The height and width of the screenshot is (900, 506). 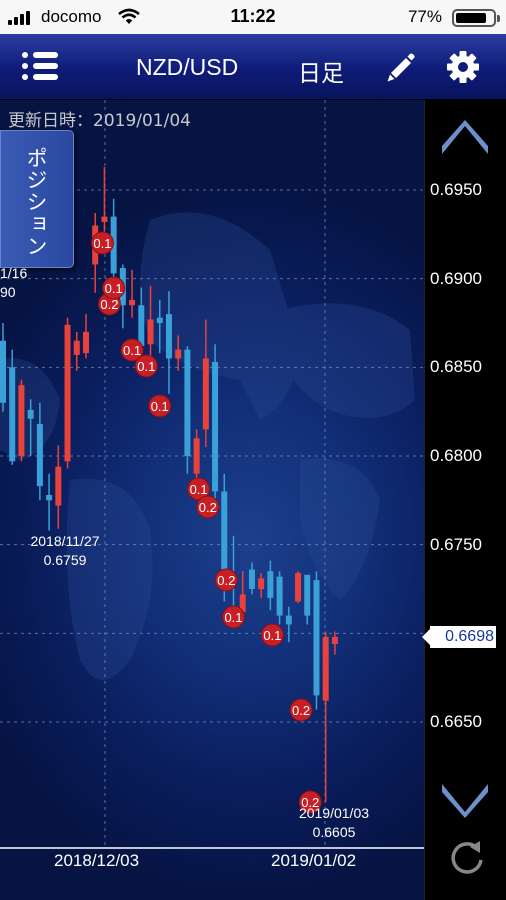 What do you see at coordinates (8, 292) in the screenshot?
I see `cut-annotation-price: 90` at bounding box center [8, 292].